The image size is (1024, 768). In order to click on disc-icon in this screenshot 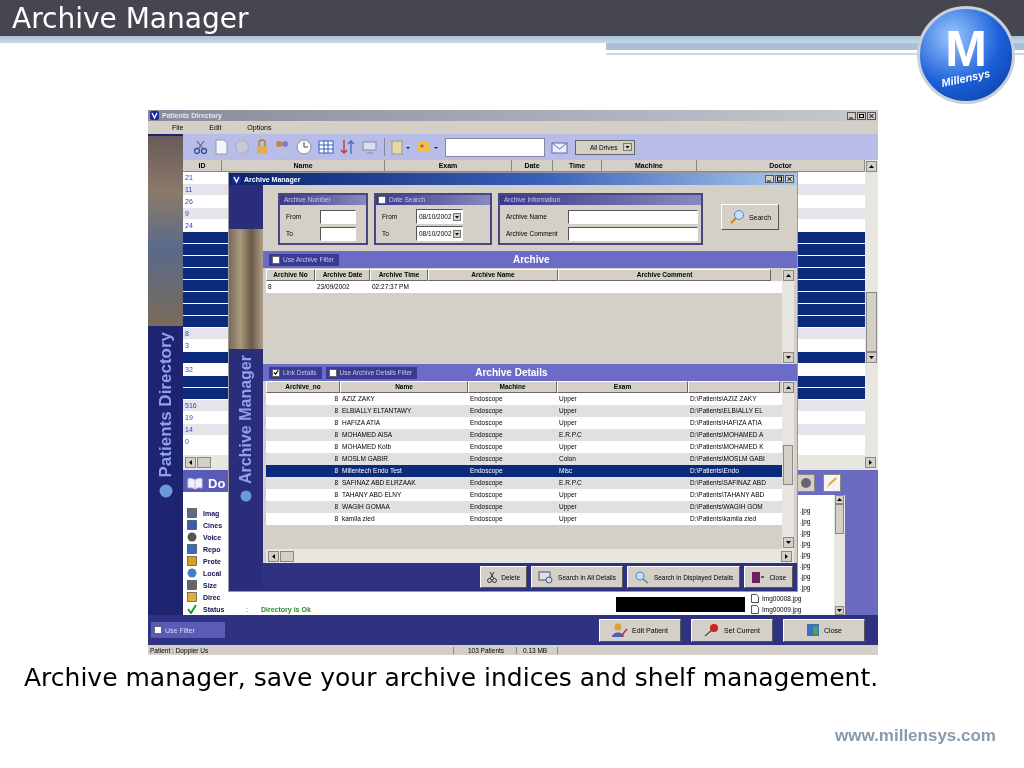, I will do `click(192, 537)`.